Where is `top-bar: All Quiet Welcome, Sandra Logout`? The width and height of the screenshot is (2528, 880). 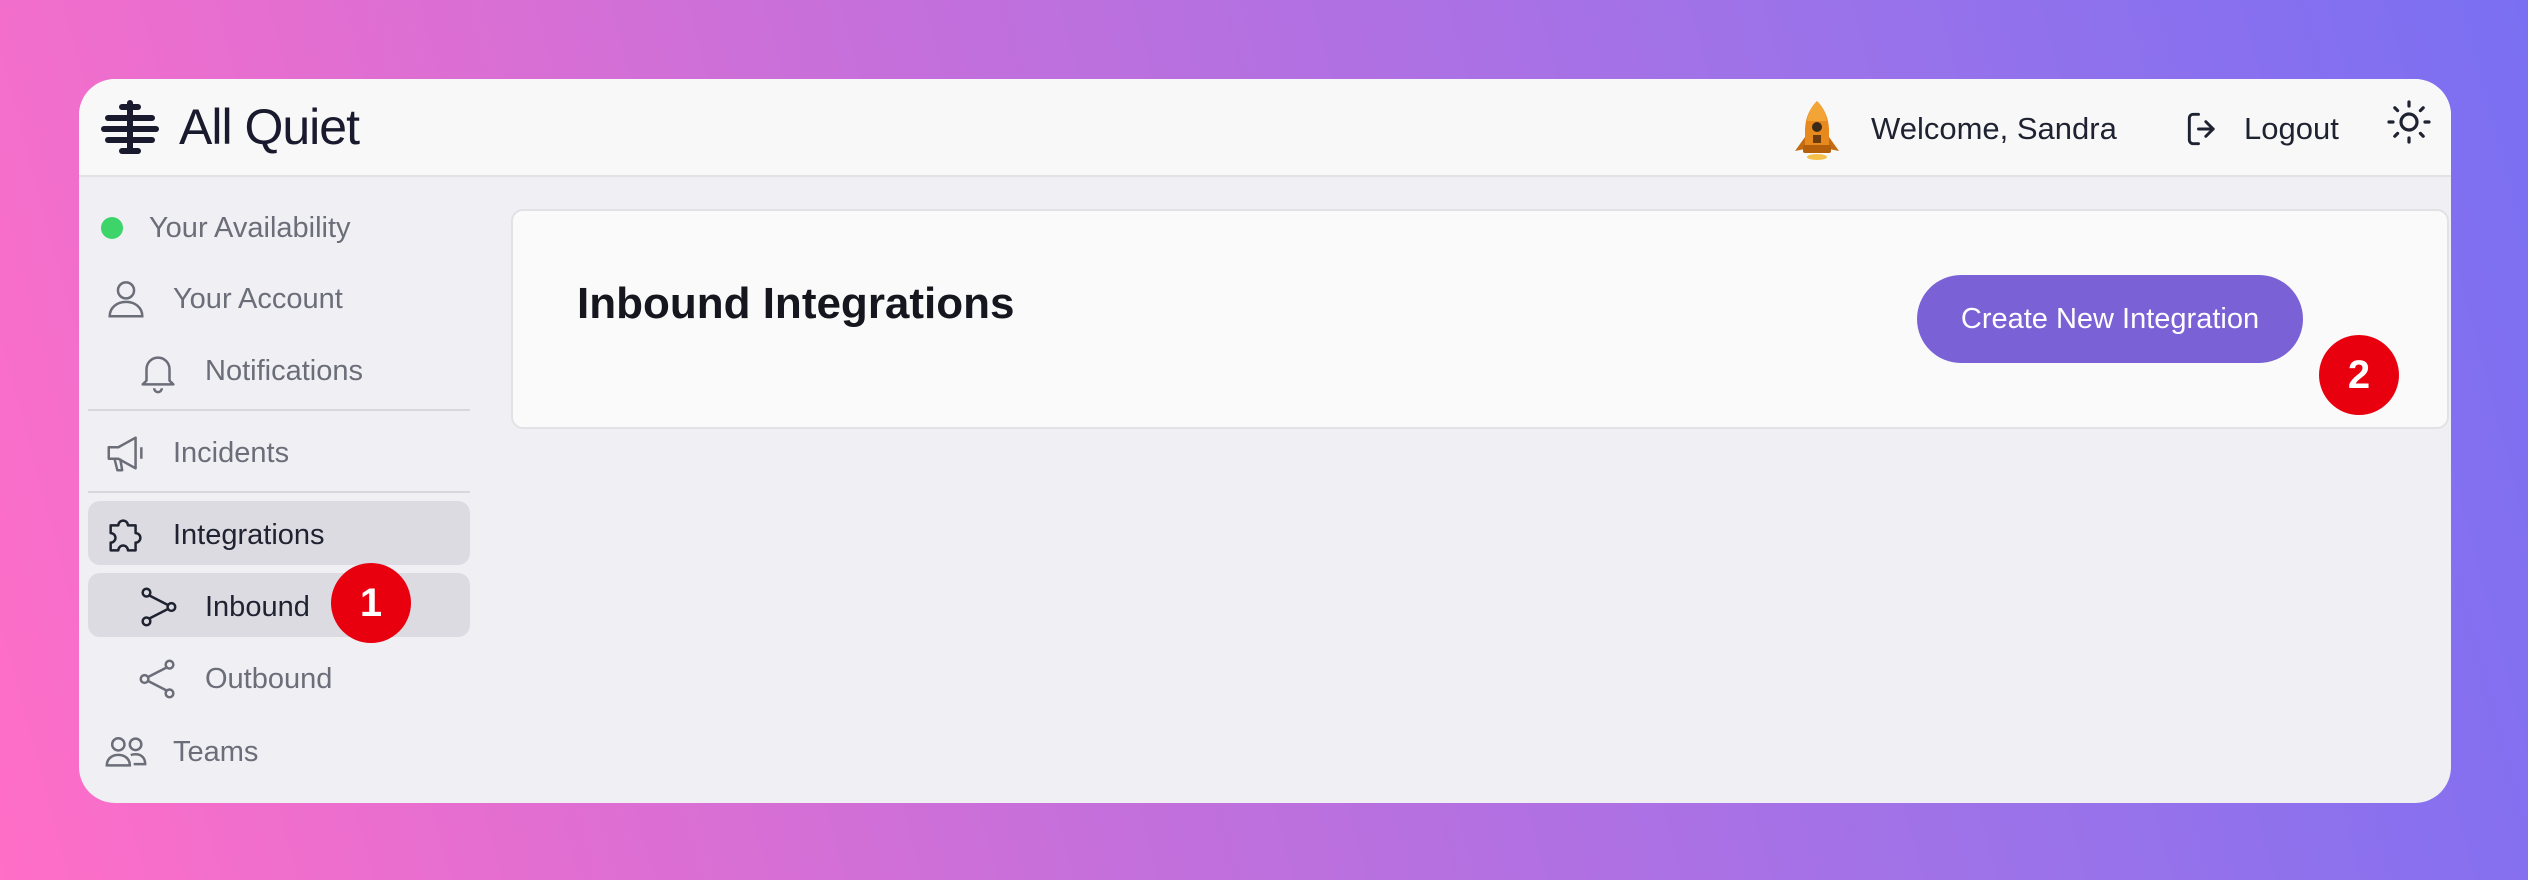 top-bar: All Quiet Welcome, Sandra Logout is located at coordinates (1265, 128).